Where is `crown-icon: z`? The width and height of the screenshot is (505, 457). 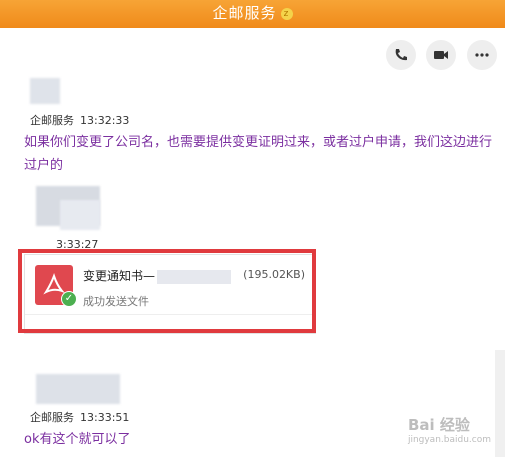 crown-icon: z is located at coordinates (286, 13).